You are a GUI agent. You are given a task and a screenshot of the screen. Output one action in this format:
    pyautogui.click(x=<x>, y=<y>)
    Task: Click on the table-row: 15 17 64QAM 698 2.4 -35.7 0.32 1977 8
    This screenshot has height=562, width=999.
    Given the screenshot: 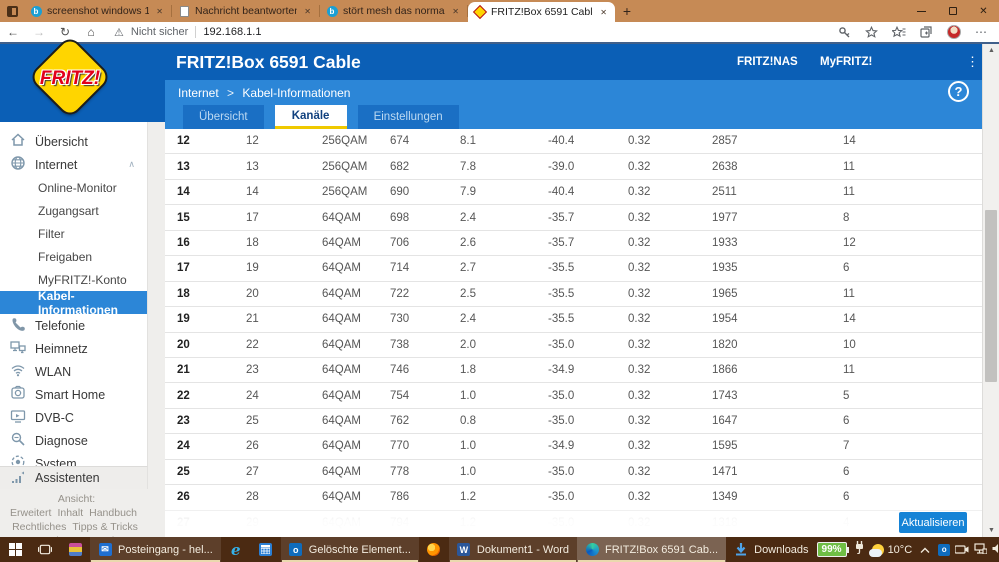 What is the action you would take?
    pyautogui.click(x=573, y=218)
    